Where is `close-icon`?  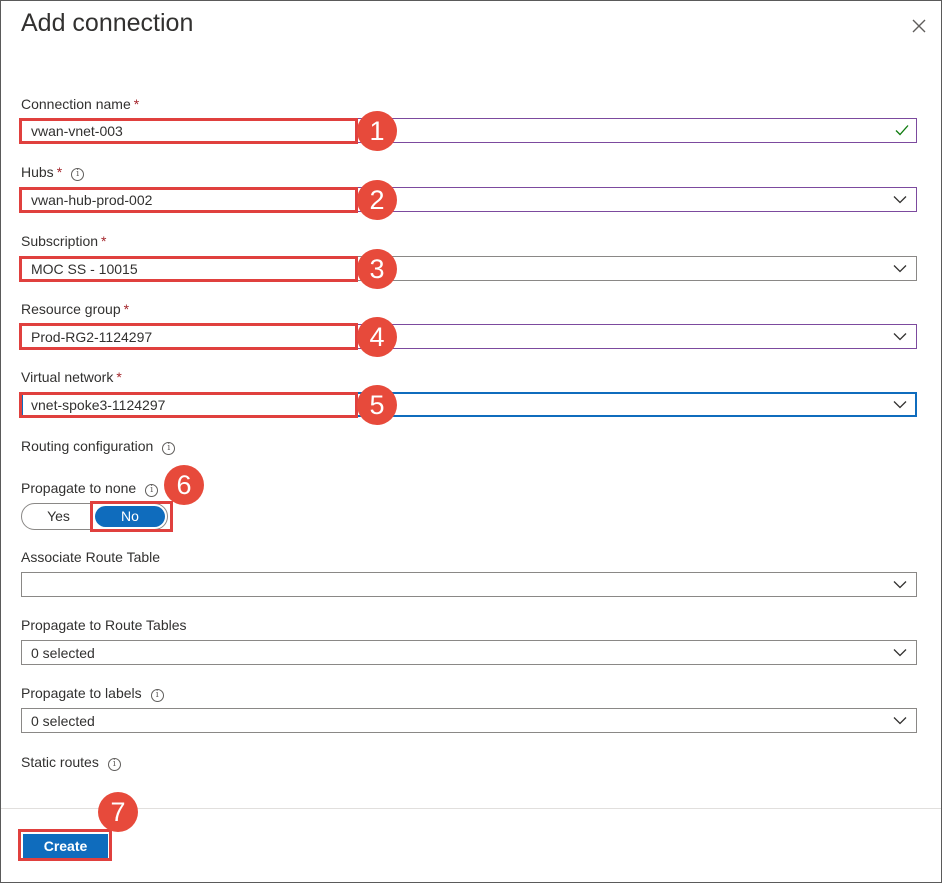
close-icon is located at coordinates (919, 26).